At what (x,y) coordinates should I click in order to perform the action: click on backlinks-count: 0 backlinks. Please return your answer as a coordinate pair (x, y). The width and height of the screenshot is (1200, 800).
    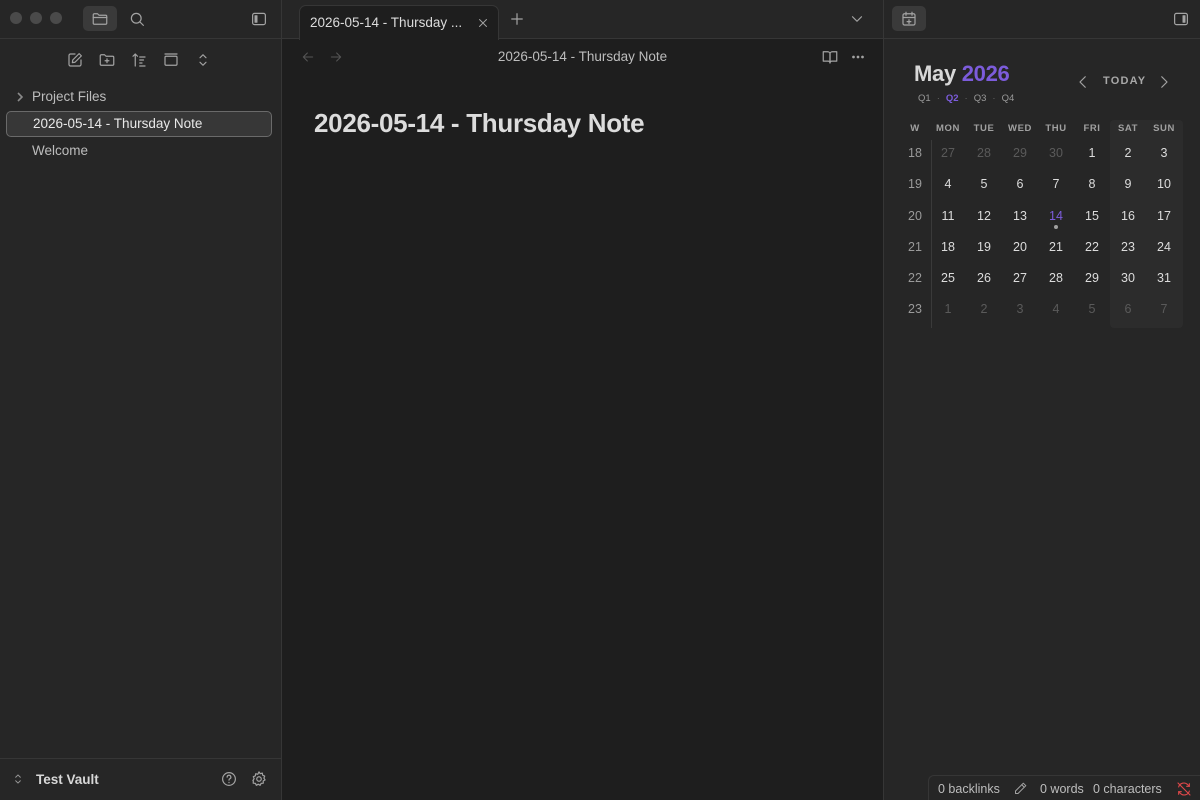
    Looking at the image, I should click on (969, 789).